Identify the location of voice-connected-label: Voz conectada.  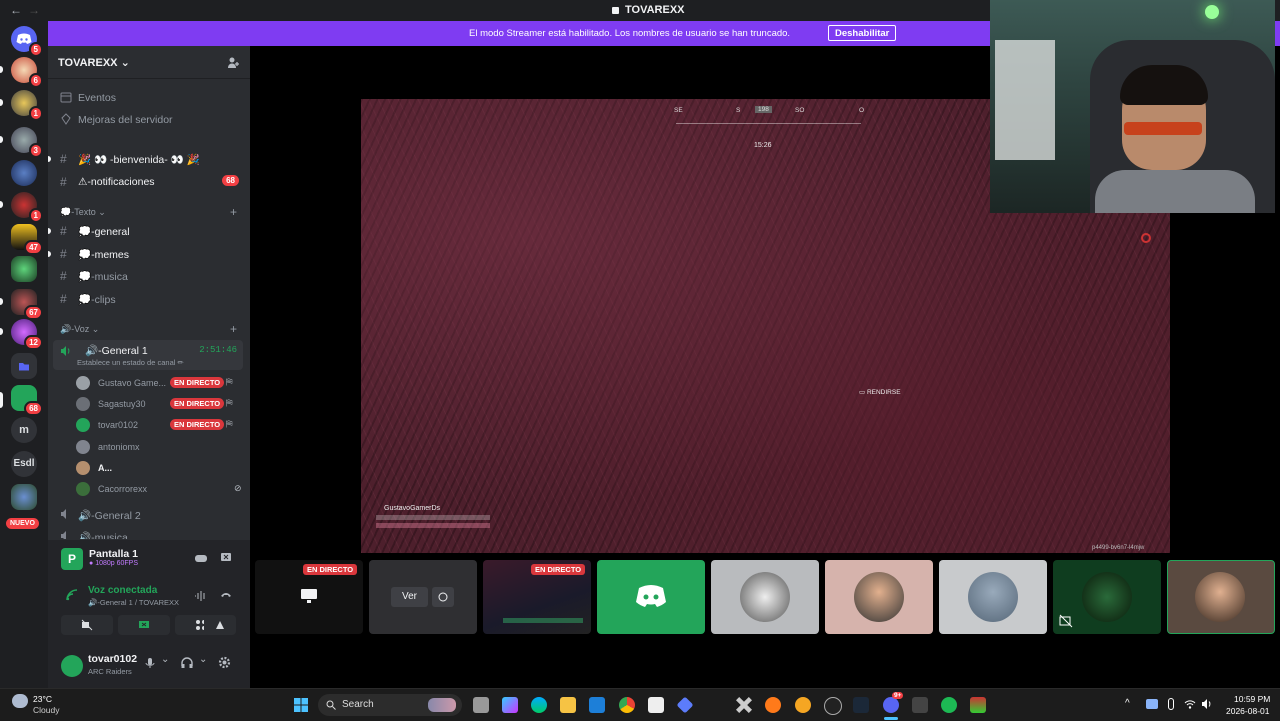
(122, 590).